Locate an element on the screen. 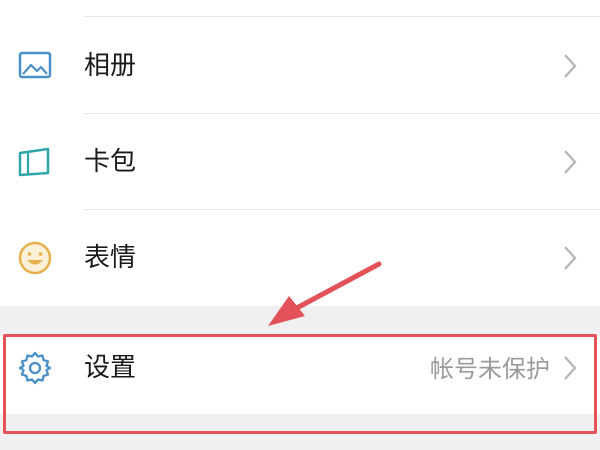 This screenshot has width=600, height=450. annotation-arrow-icon is located at coordinates (325, 293).